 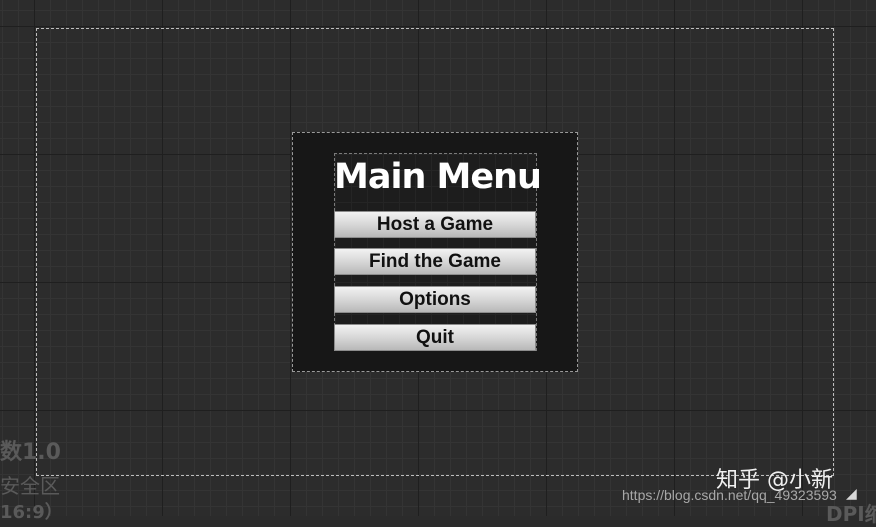 I want to click on host-game-button: Host a Game, so click(x=435, y=224).